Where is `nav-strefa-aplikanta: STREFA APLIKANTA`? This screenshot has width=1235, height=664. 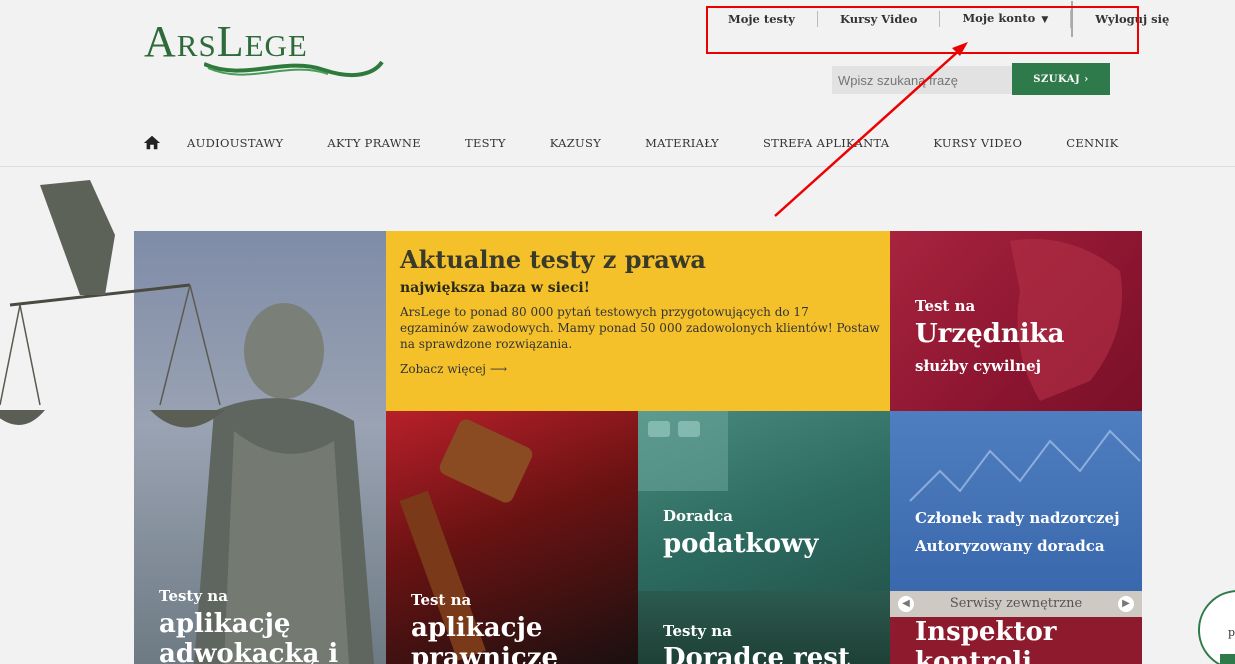
nav-strefa-aplikanta: STREFA APLIKANTA is located at coordinates (826, 143).